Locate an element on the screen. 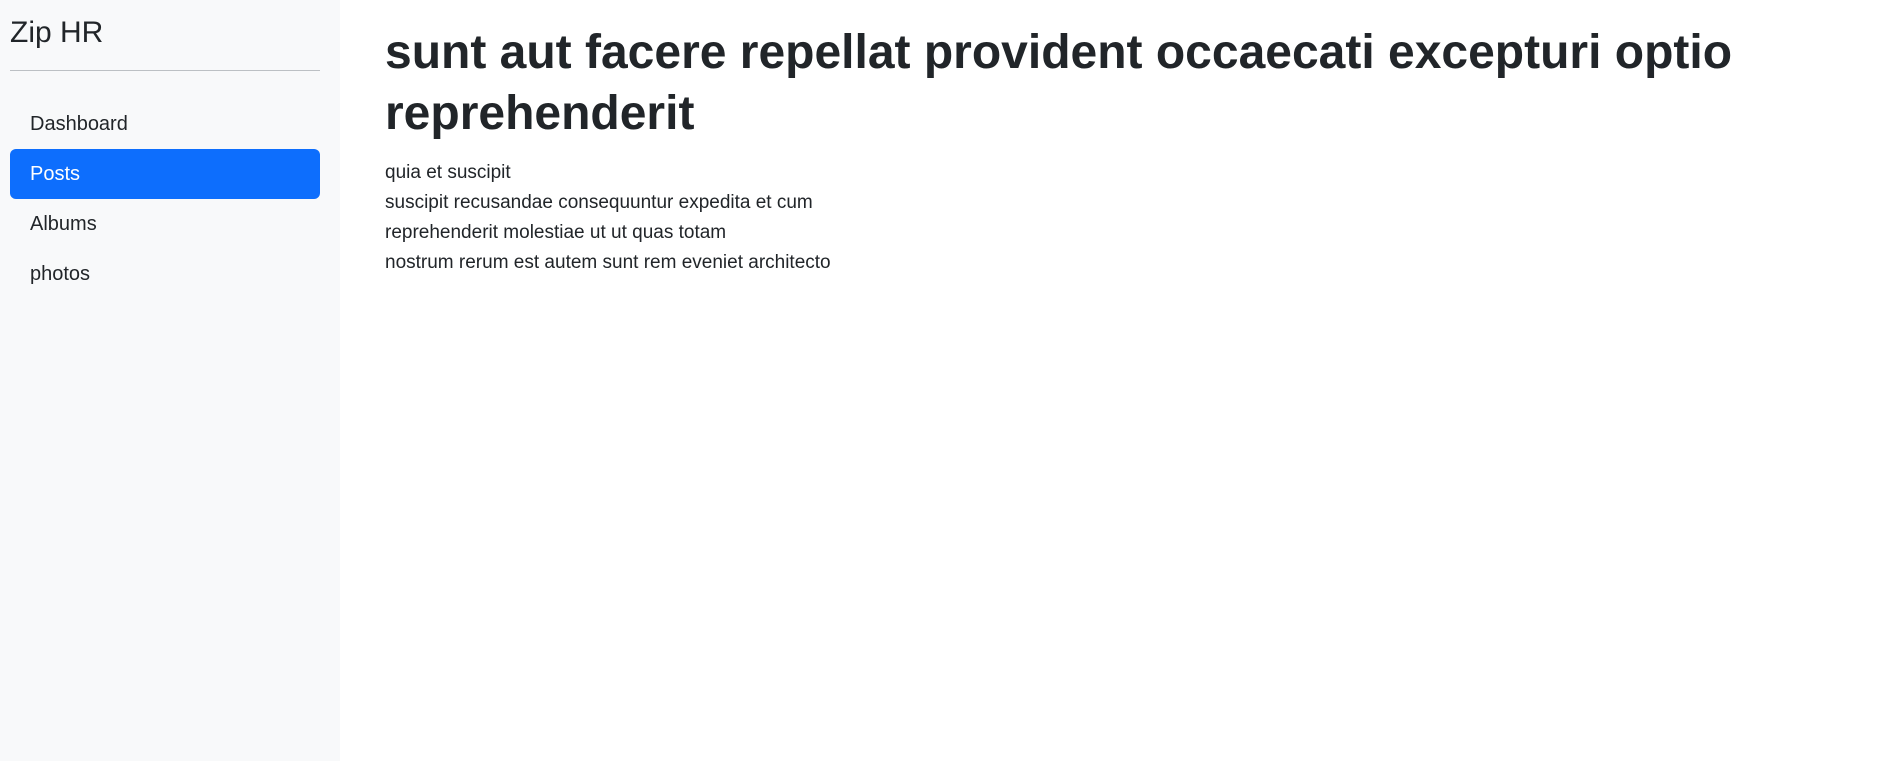  sidebar-nav: Dashboard Posts Albums photos is located at coordinates (165, 199).